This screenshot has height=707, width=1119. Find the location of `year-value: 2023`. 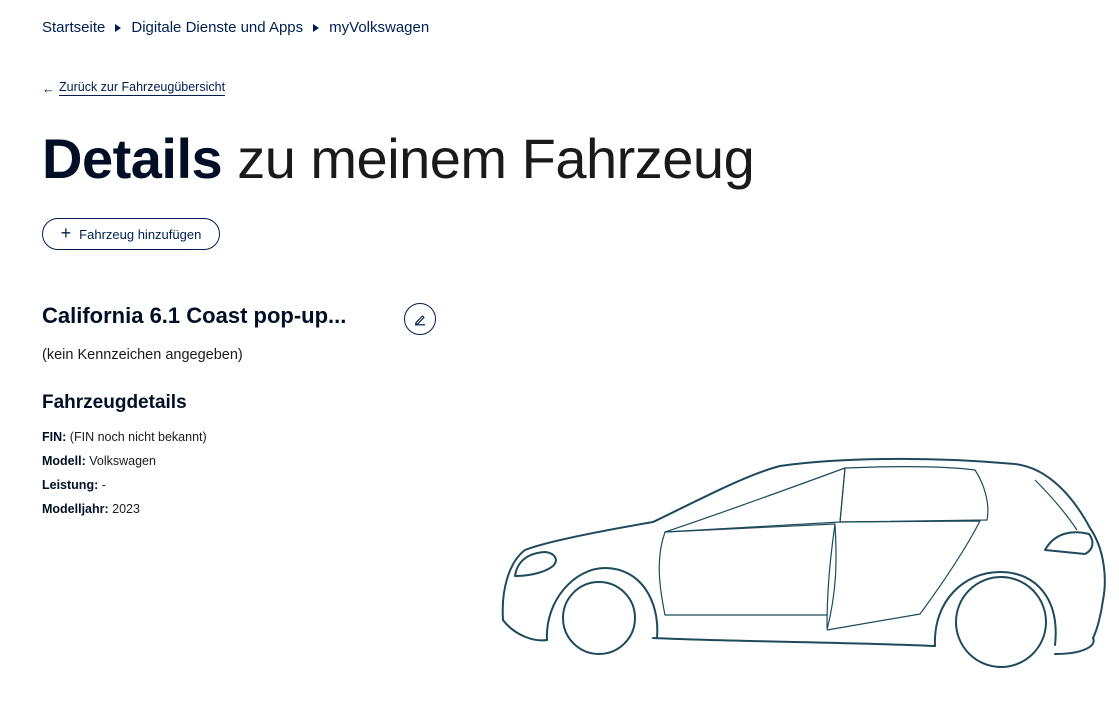

year-value: 2023 is located at coordinates (126, 509).